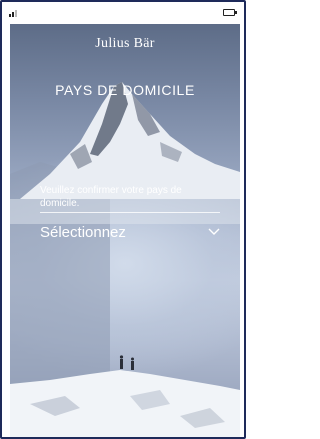 The height and width of the screenshot is (439, 320). Describe the element at coordinates (125, 90) in the screenshot. I see `page-title: PAYS DE DOMICILE` at that location.